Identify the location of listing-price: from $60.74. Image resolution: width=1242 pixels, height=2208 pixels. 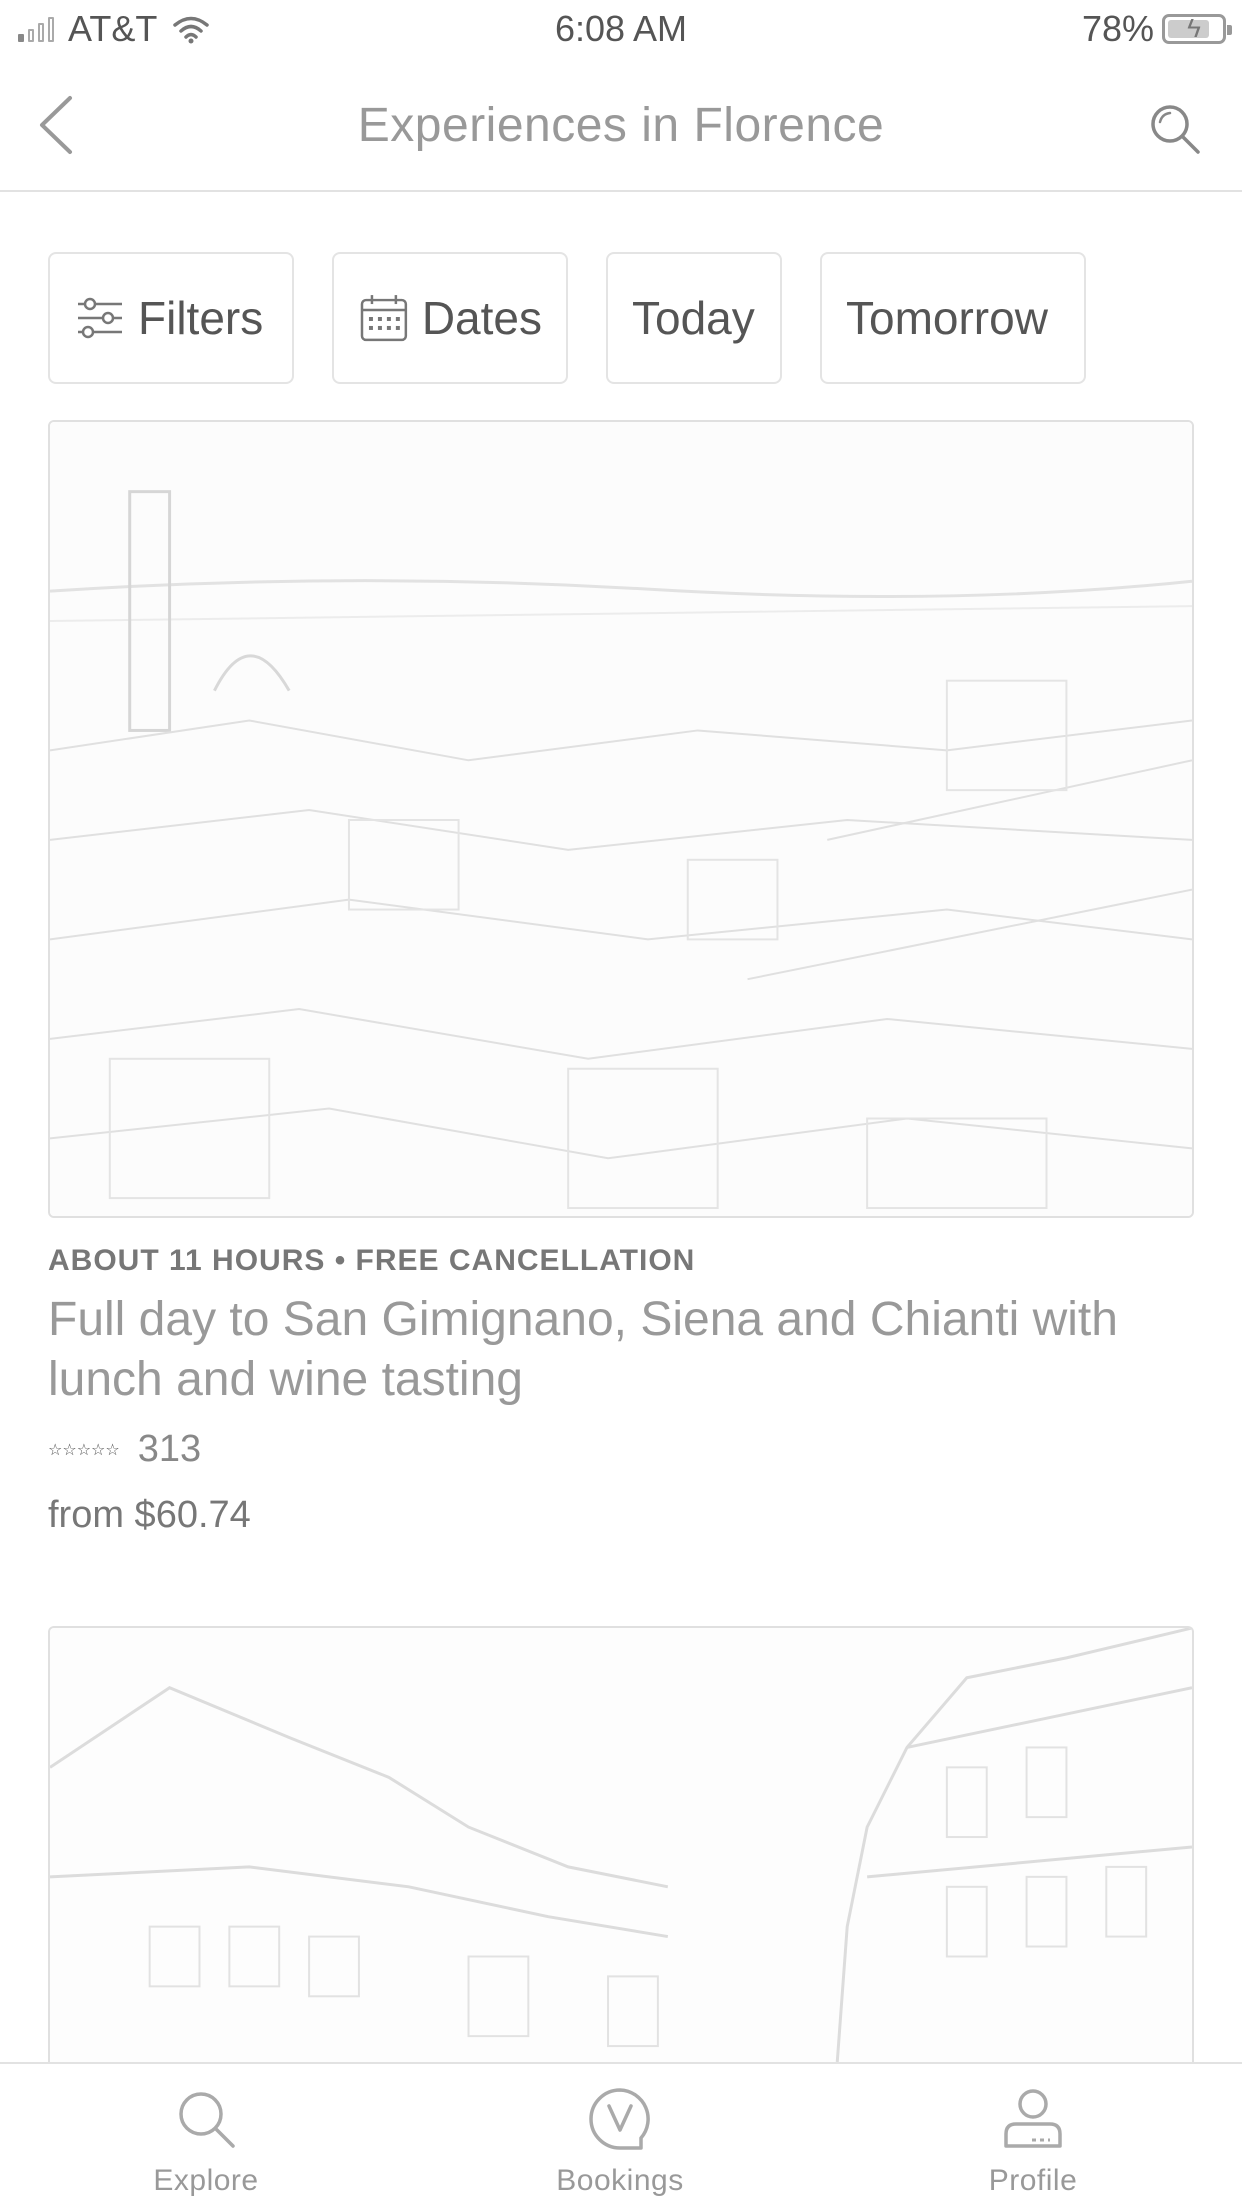
(149, 1515).